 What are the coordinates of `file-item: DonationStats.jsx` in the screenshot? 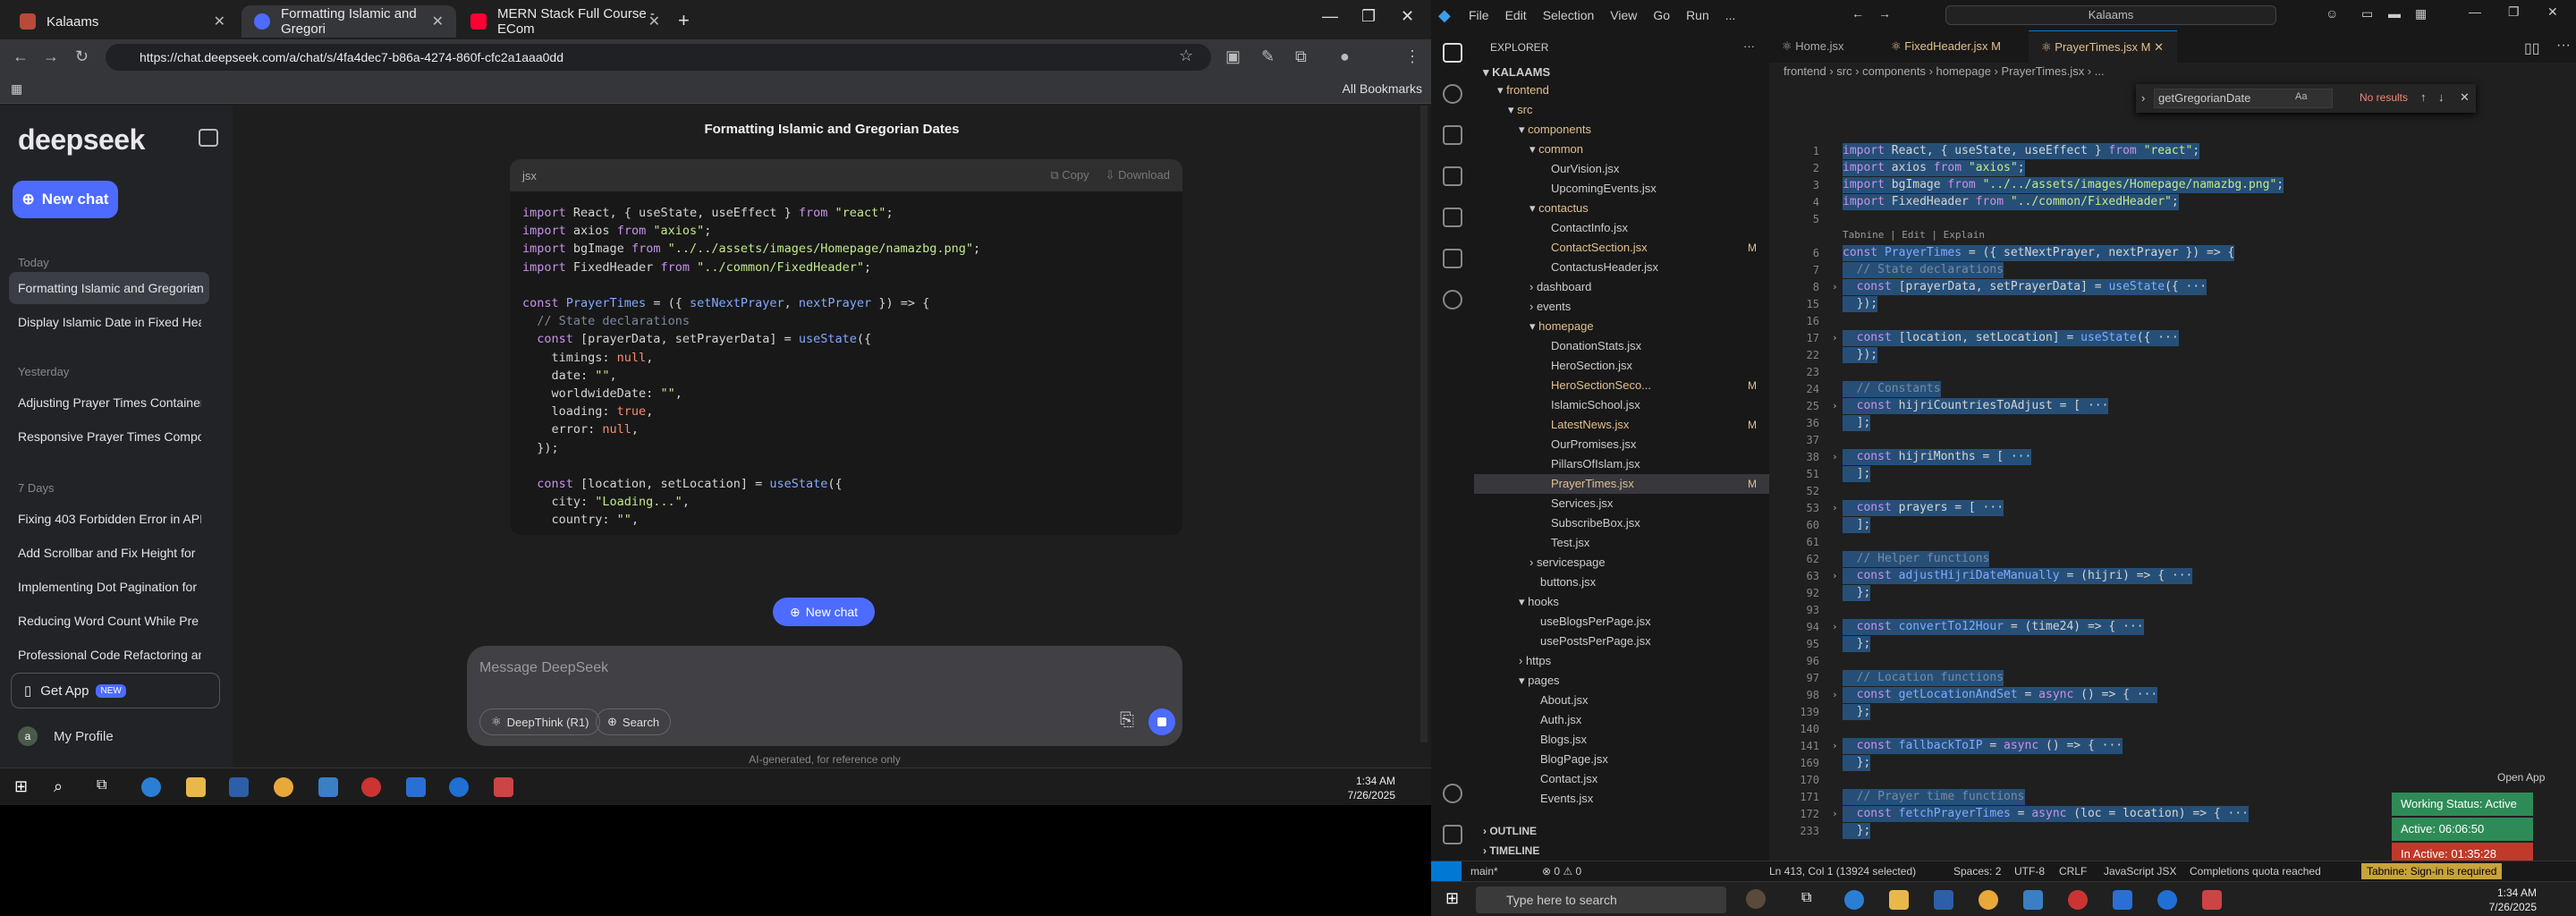 It's located at (1596, 346).